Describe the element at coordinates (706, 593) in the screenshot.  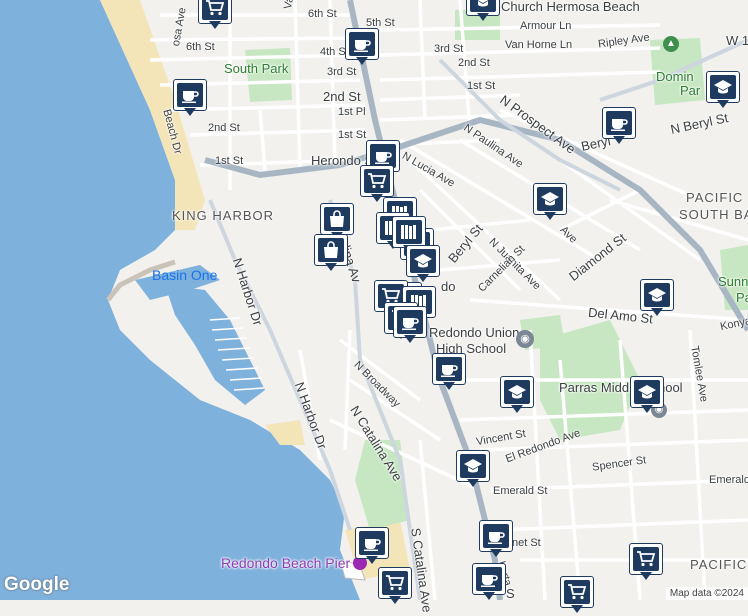
I see `map-attribution: Map data ©2024` at that location.